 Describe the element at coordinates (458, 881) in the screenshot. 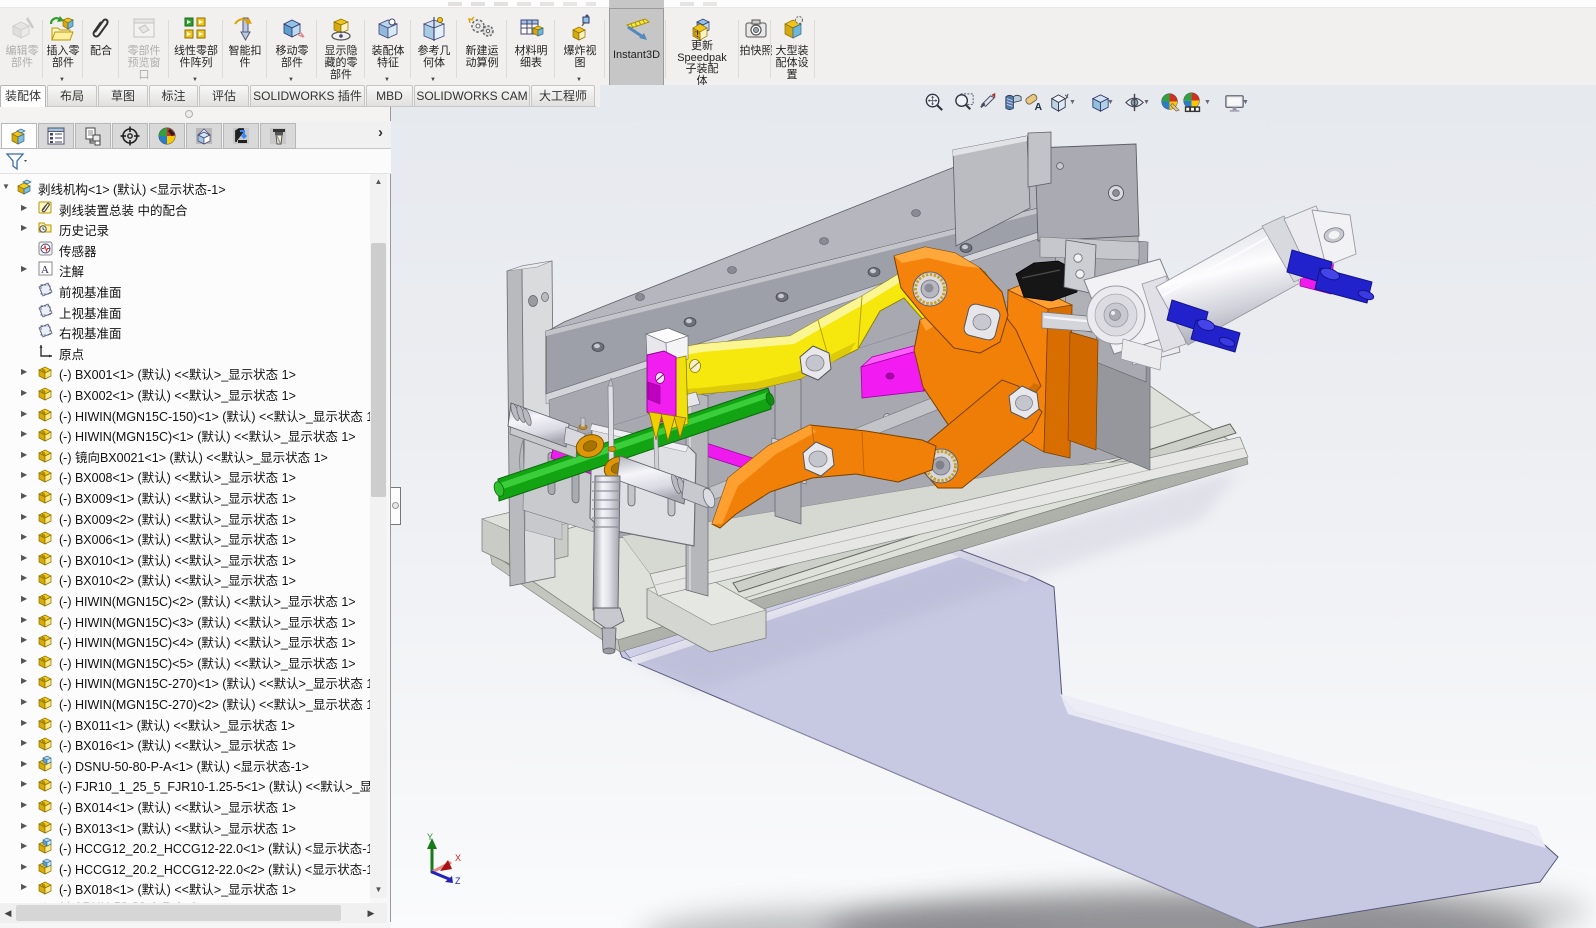

I see `svg-text: Z` at that location.